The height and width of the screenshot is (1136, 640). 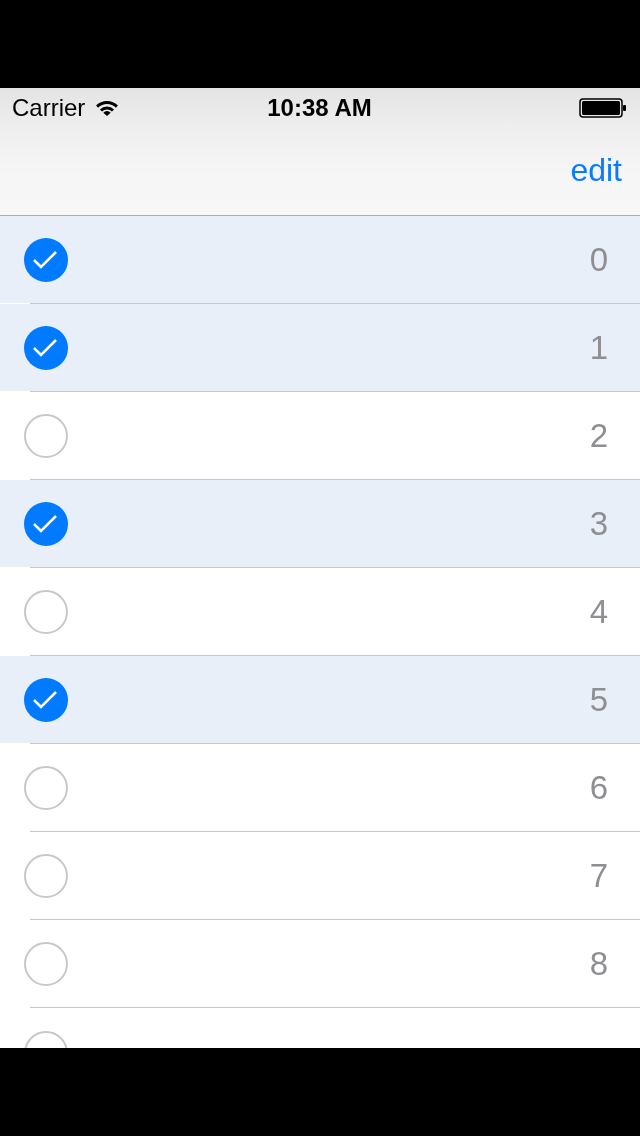 I want to click on row-number: 4, so click(x=598, y=611).